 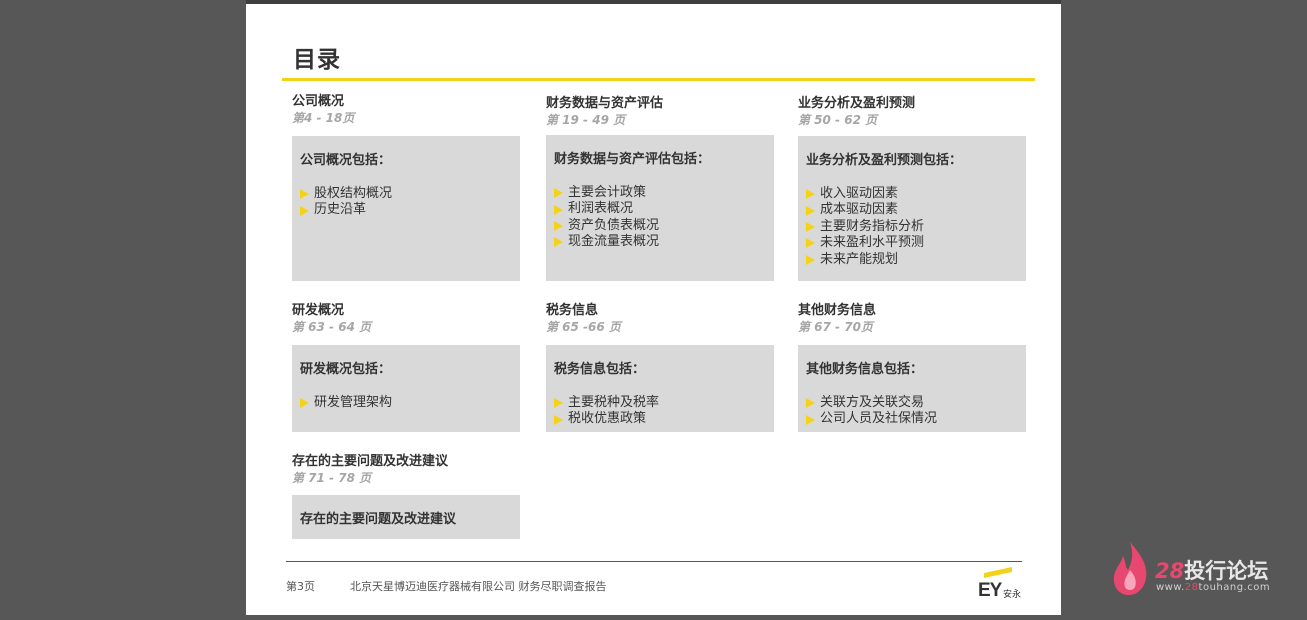 I want to click on section-page-range: 第 50 - 62 页, so click(x=838, y=120).